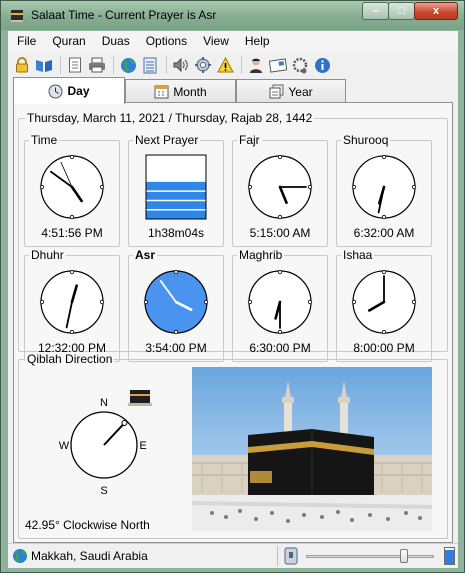  Describe the element at coordinates (375, 11) in the screenshot. I see `minimize-button: –` at that location.